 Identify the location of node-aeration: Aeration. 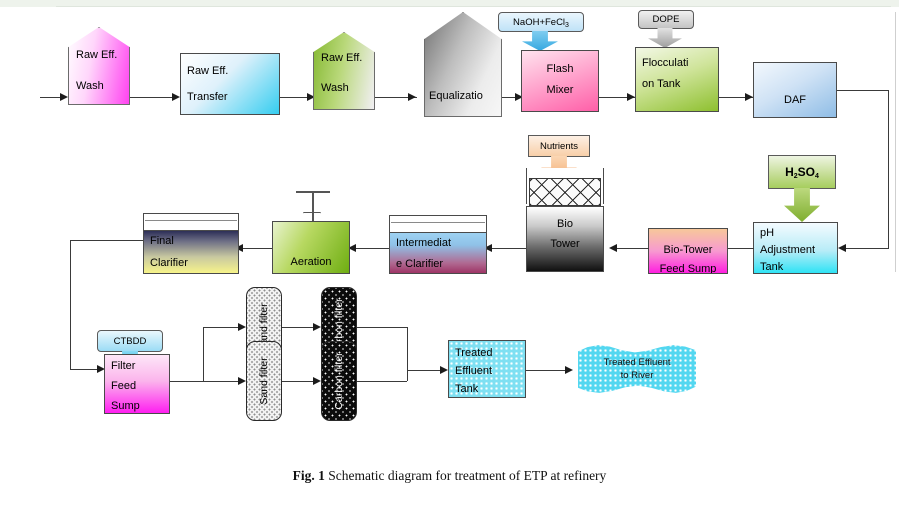
(311, 247).